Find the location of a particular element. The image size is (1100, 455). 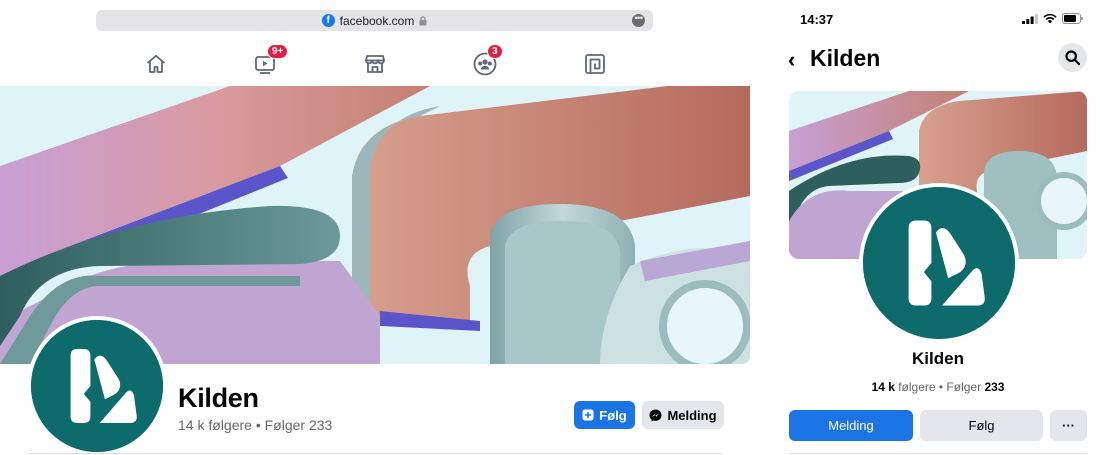

search-icon is located at coordinates (1072, 57).